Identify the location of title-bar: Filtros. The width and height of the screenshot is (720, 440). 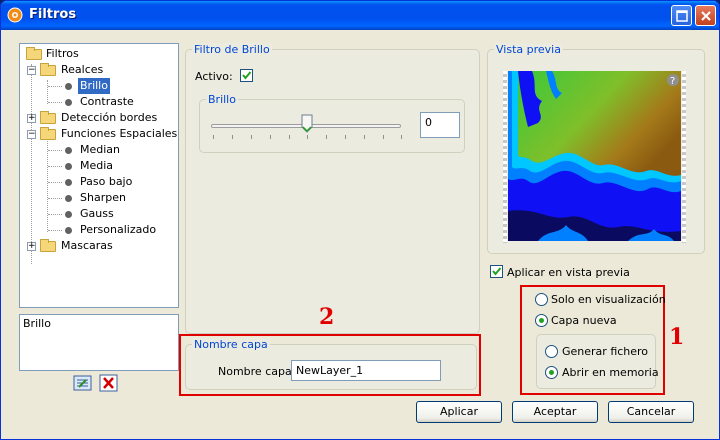
(360, 15).